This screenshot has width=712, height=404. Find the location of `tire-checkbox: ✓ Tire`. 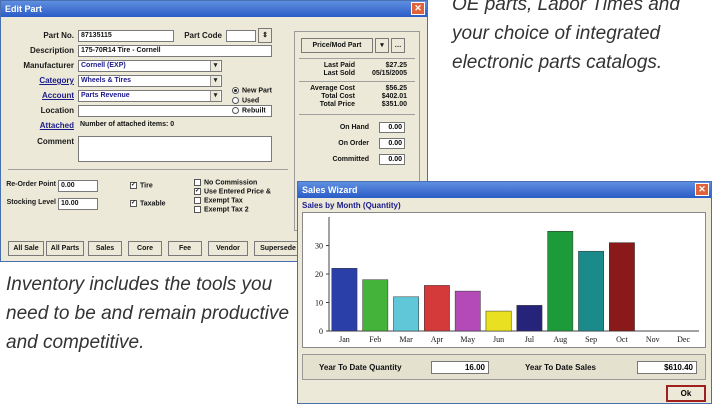

tire-checkbox: ✓ Tire is located at coordinates (141, 185).